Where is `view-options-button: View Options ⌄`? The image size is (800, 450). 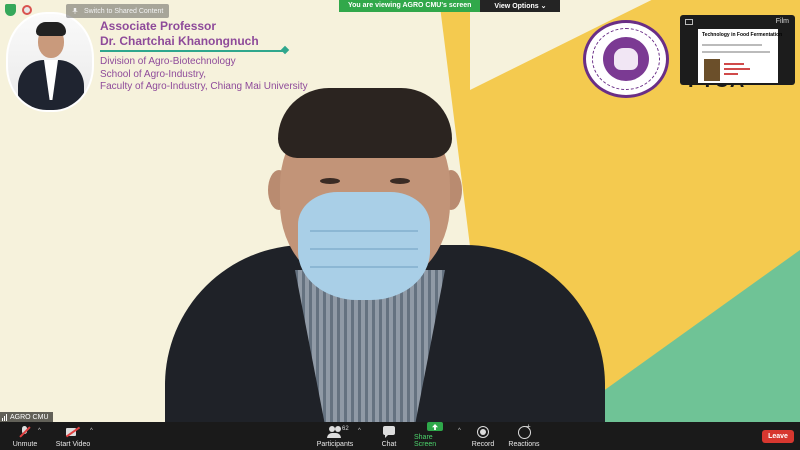 view-options-button: View Options ⌄ is located at coordinates (520, 6).